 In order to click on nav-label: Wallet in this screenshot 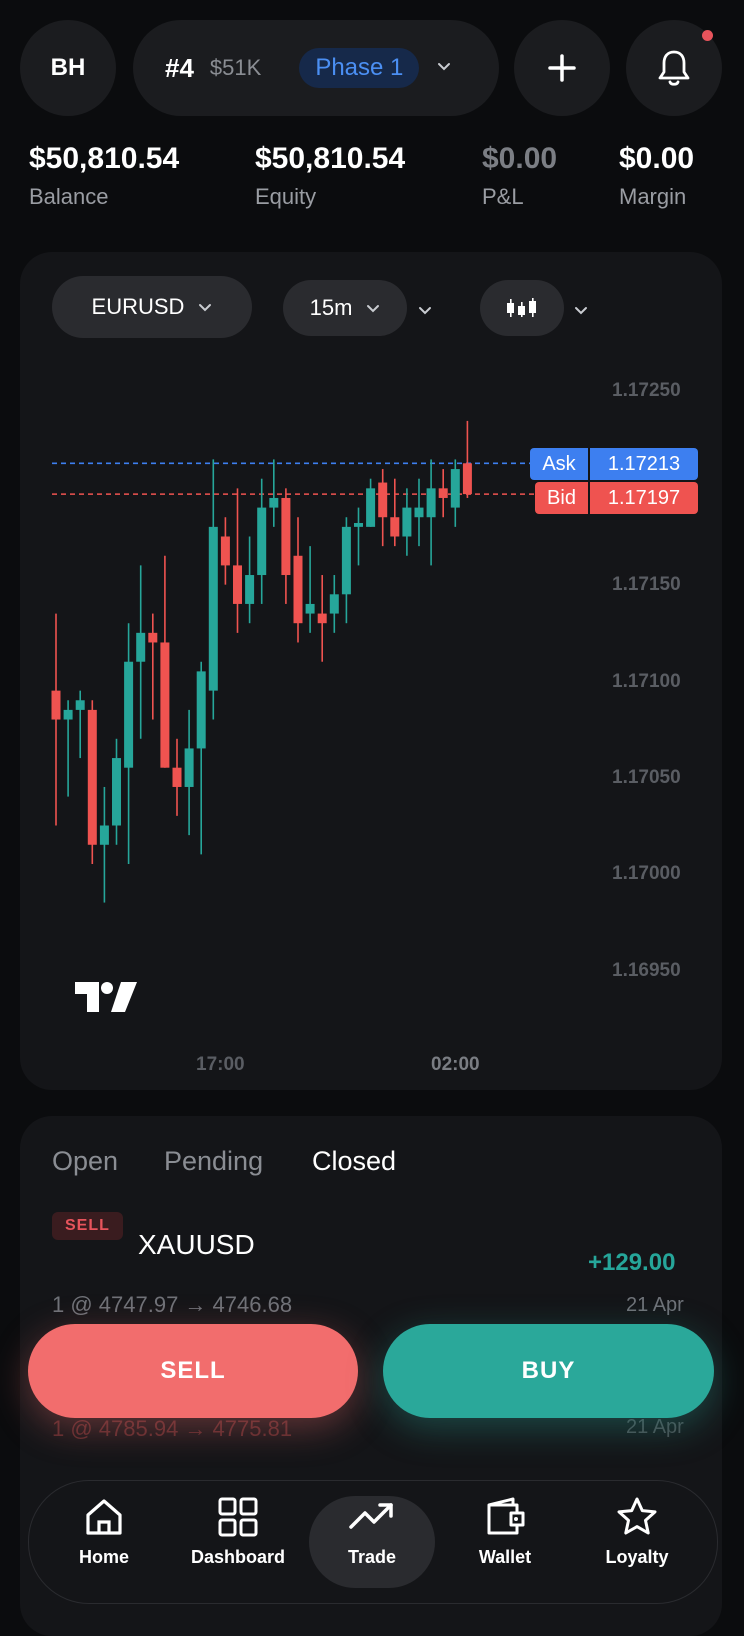, I will do `click(505, 1557)`.